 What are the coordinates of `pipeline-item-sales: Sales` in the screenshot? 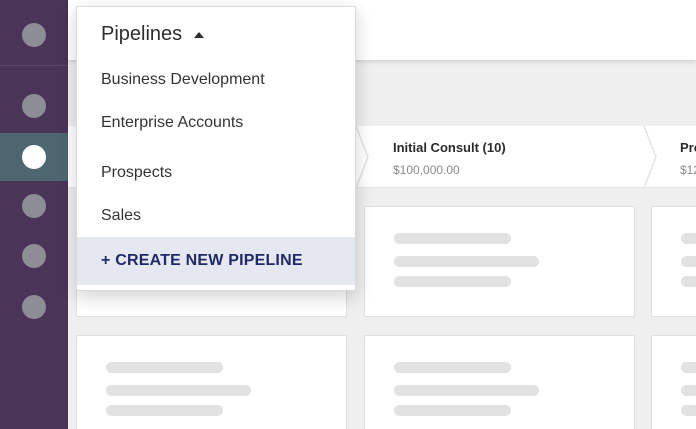 It's located at (216, 216).